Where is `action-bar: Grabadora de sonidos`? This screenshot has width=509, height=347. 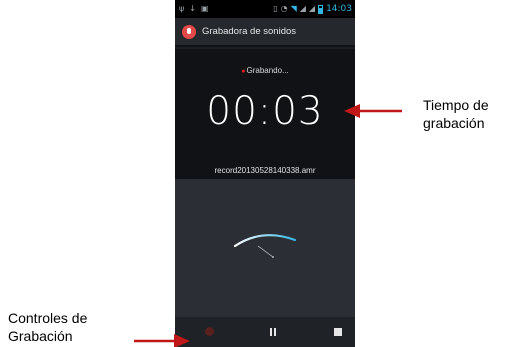 action-bar: Grabadora de sonidos is located at coordinates (265, 32).